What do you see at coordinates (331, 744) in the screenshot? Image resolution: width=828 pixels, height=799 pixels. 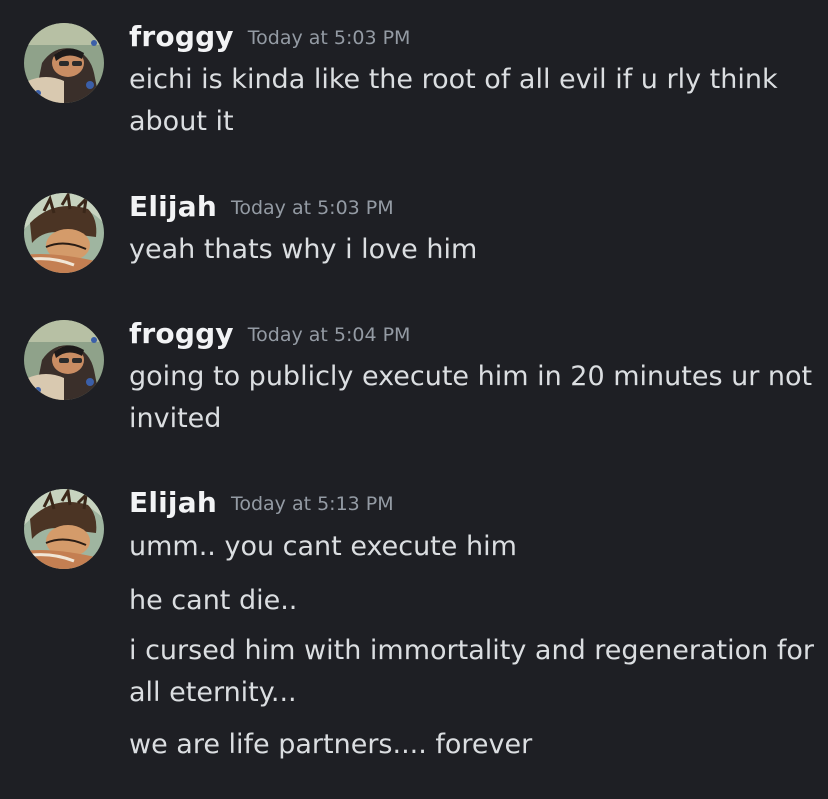 I see `message-text: we are life partners.... forever` at bounding box center [331, 744].